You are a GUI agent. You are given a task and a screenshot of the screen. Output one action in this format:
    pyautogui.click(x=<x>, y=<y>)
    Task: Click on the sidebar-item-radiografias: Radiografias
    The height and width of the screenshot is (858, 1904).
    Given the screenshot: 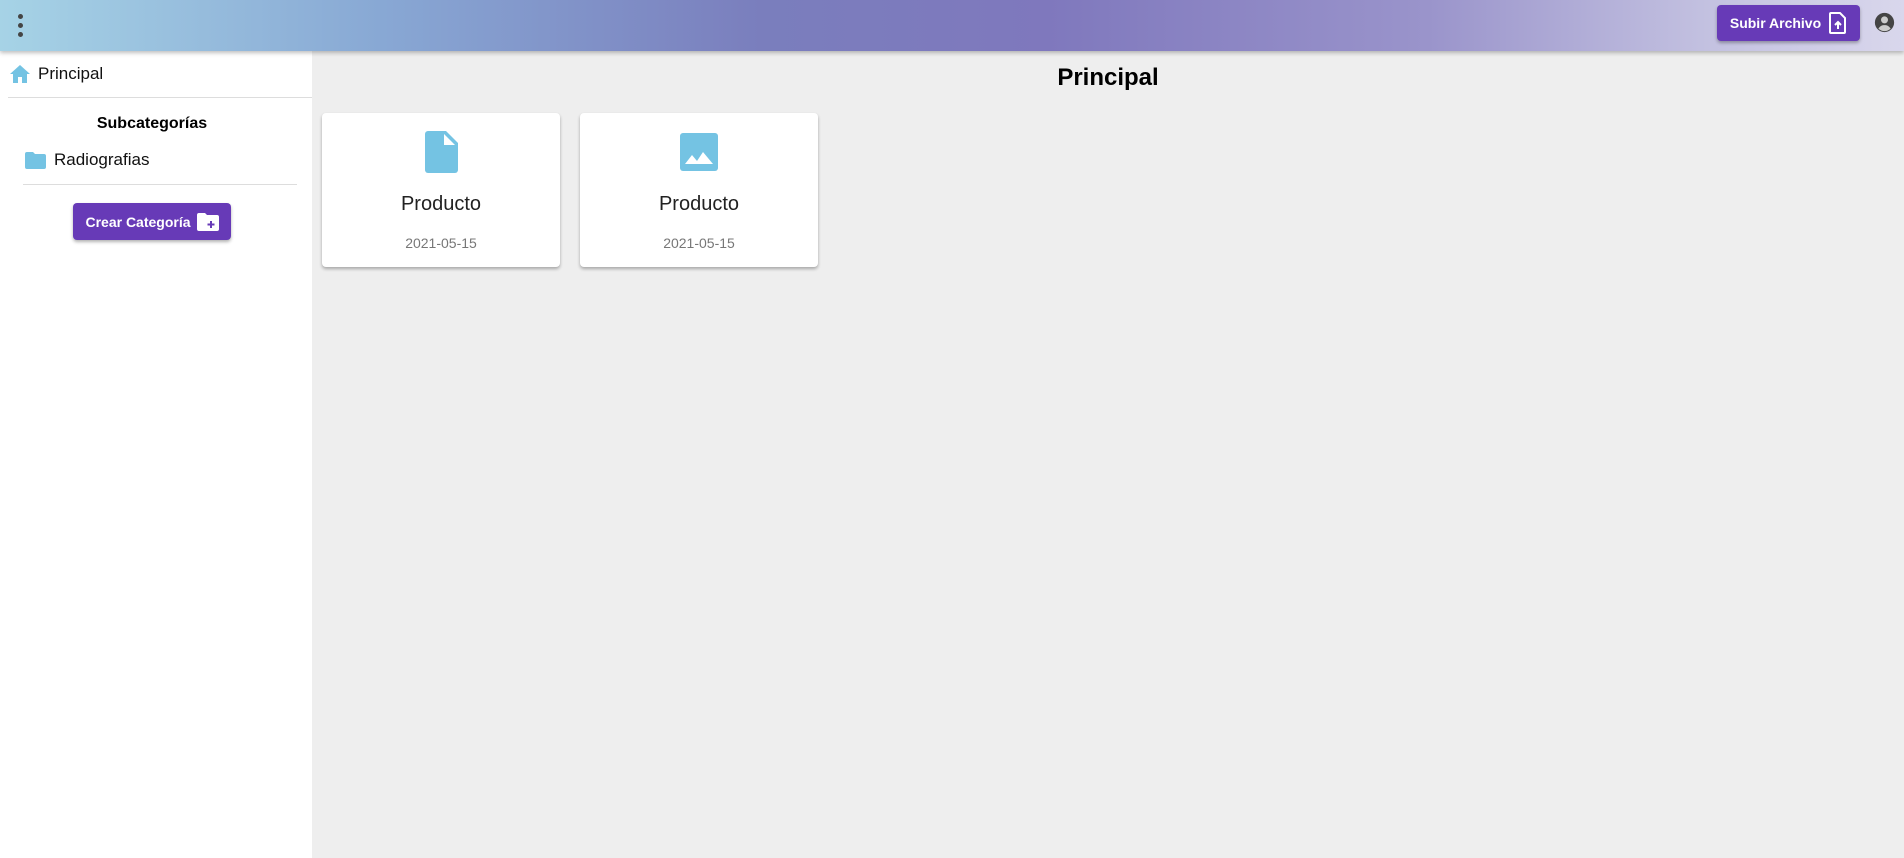 What is the action you would take?
    pyautogui.click(x=87, y=160)
    